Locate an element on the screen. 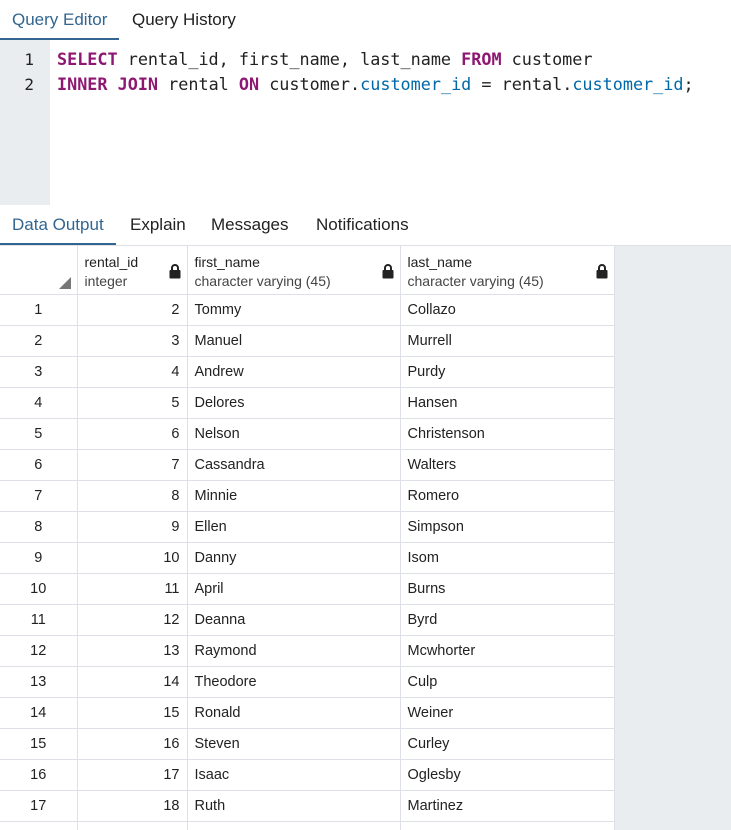 The width and height of the screenshot is (731, 830). rental-id-cell: 15 is located at coordinates (132, 713).